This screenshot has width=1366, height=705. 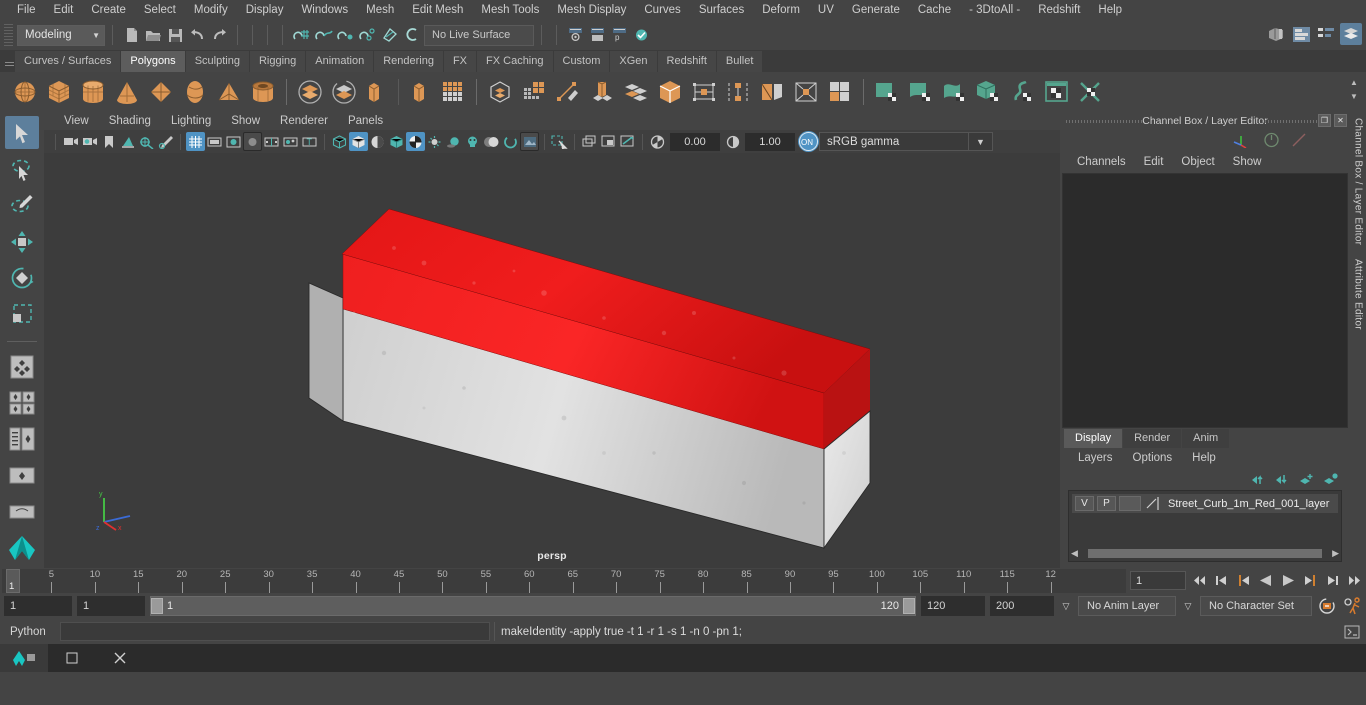 I want to click on command-input, so click(x=275, y=631).